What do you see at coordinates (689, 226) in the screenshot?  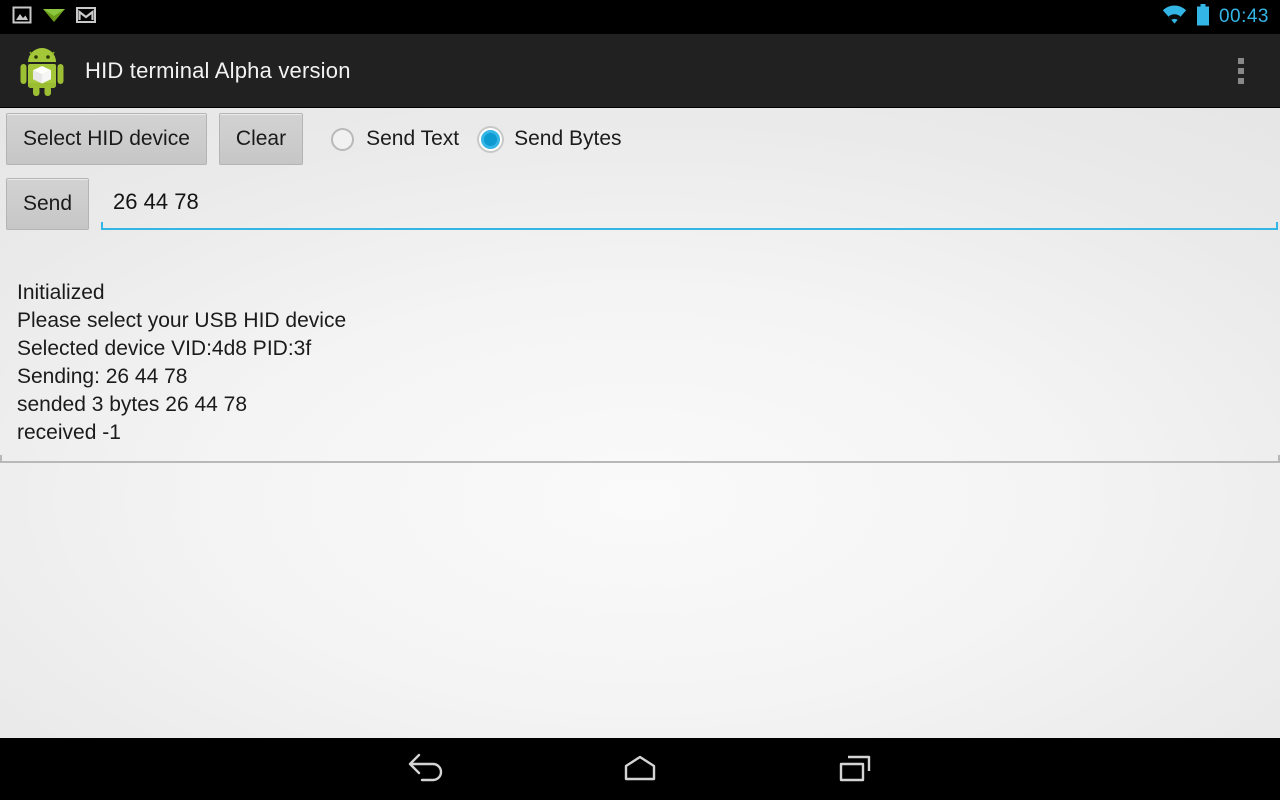 I see `send-input-underline` at bounding box center [689, 226].